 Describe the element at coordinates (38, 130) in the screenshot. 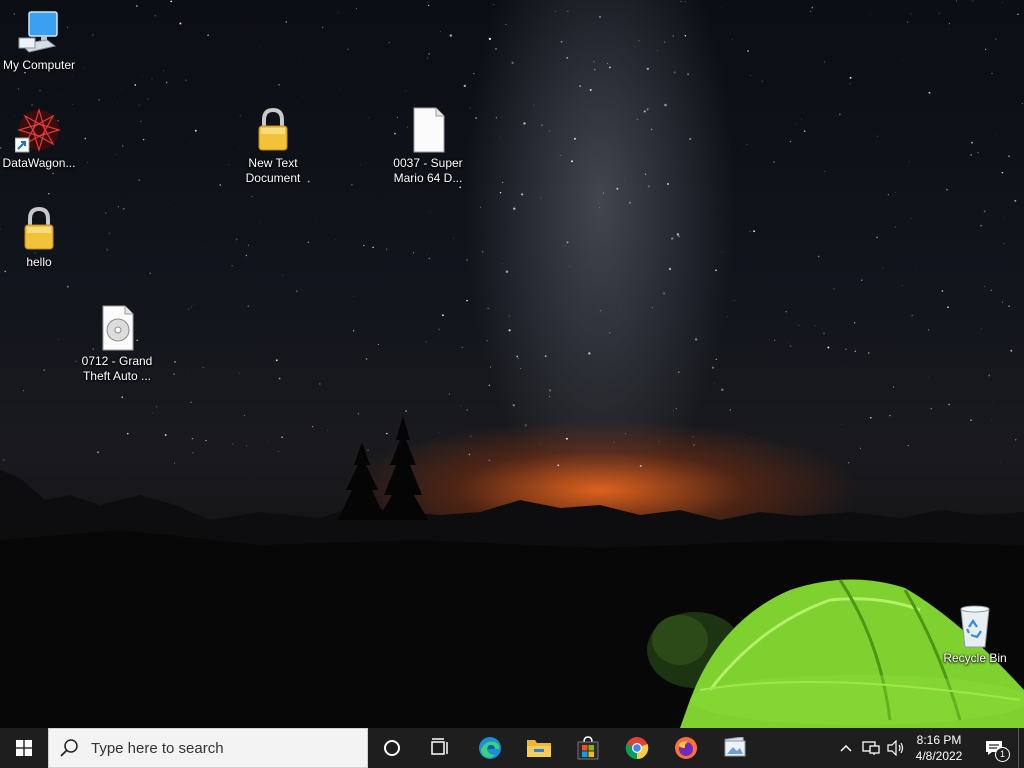

I see `datawagon-shortcut-icon` at that location.